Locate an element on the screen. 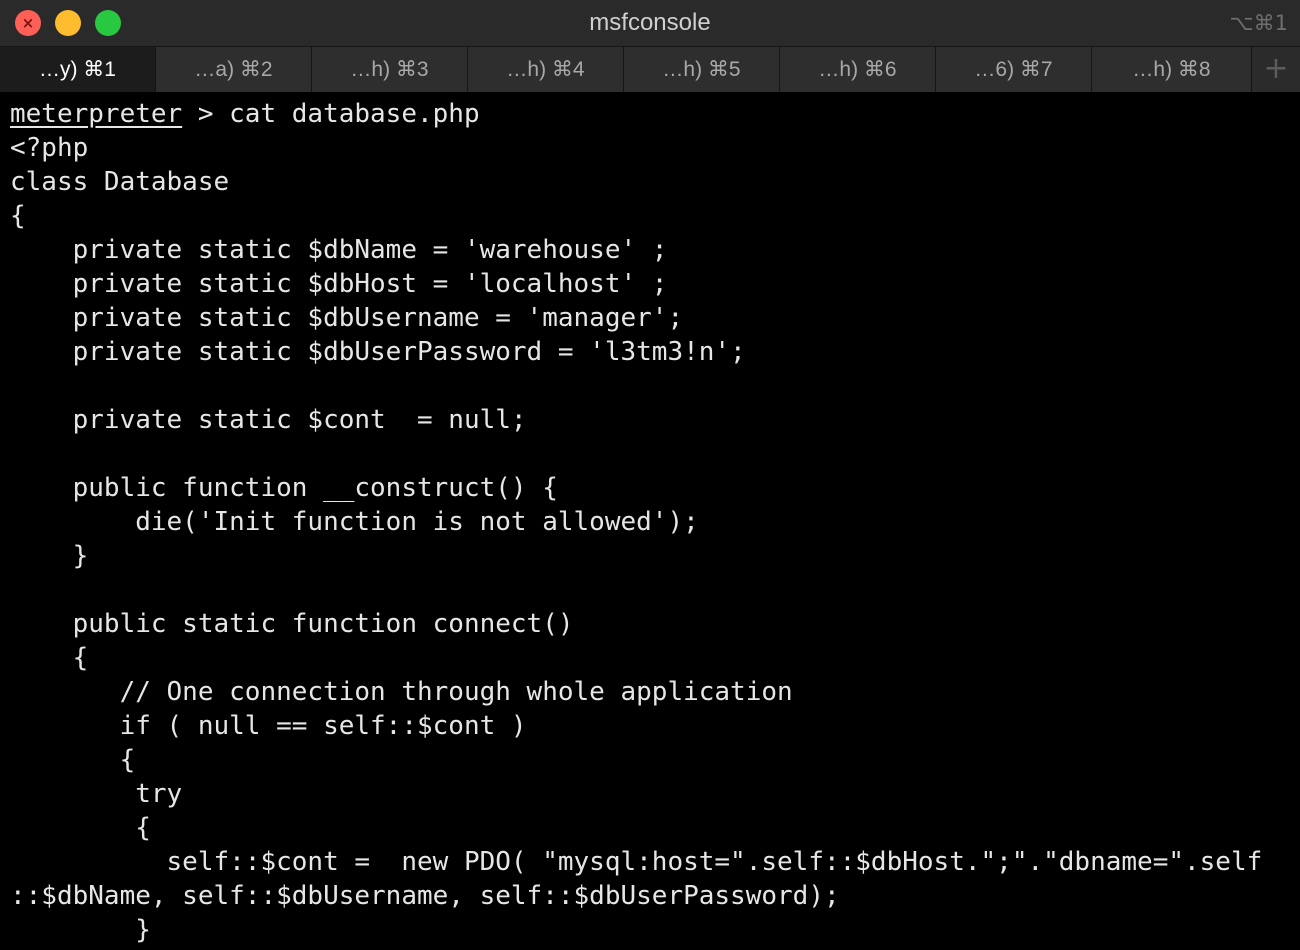  output-line: private static $dbHost = 'localhost' ; is located at coordinates (339, 284).